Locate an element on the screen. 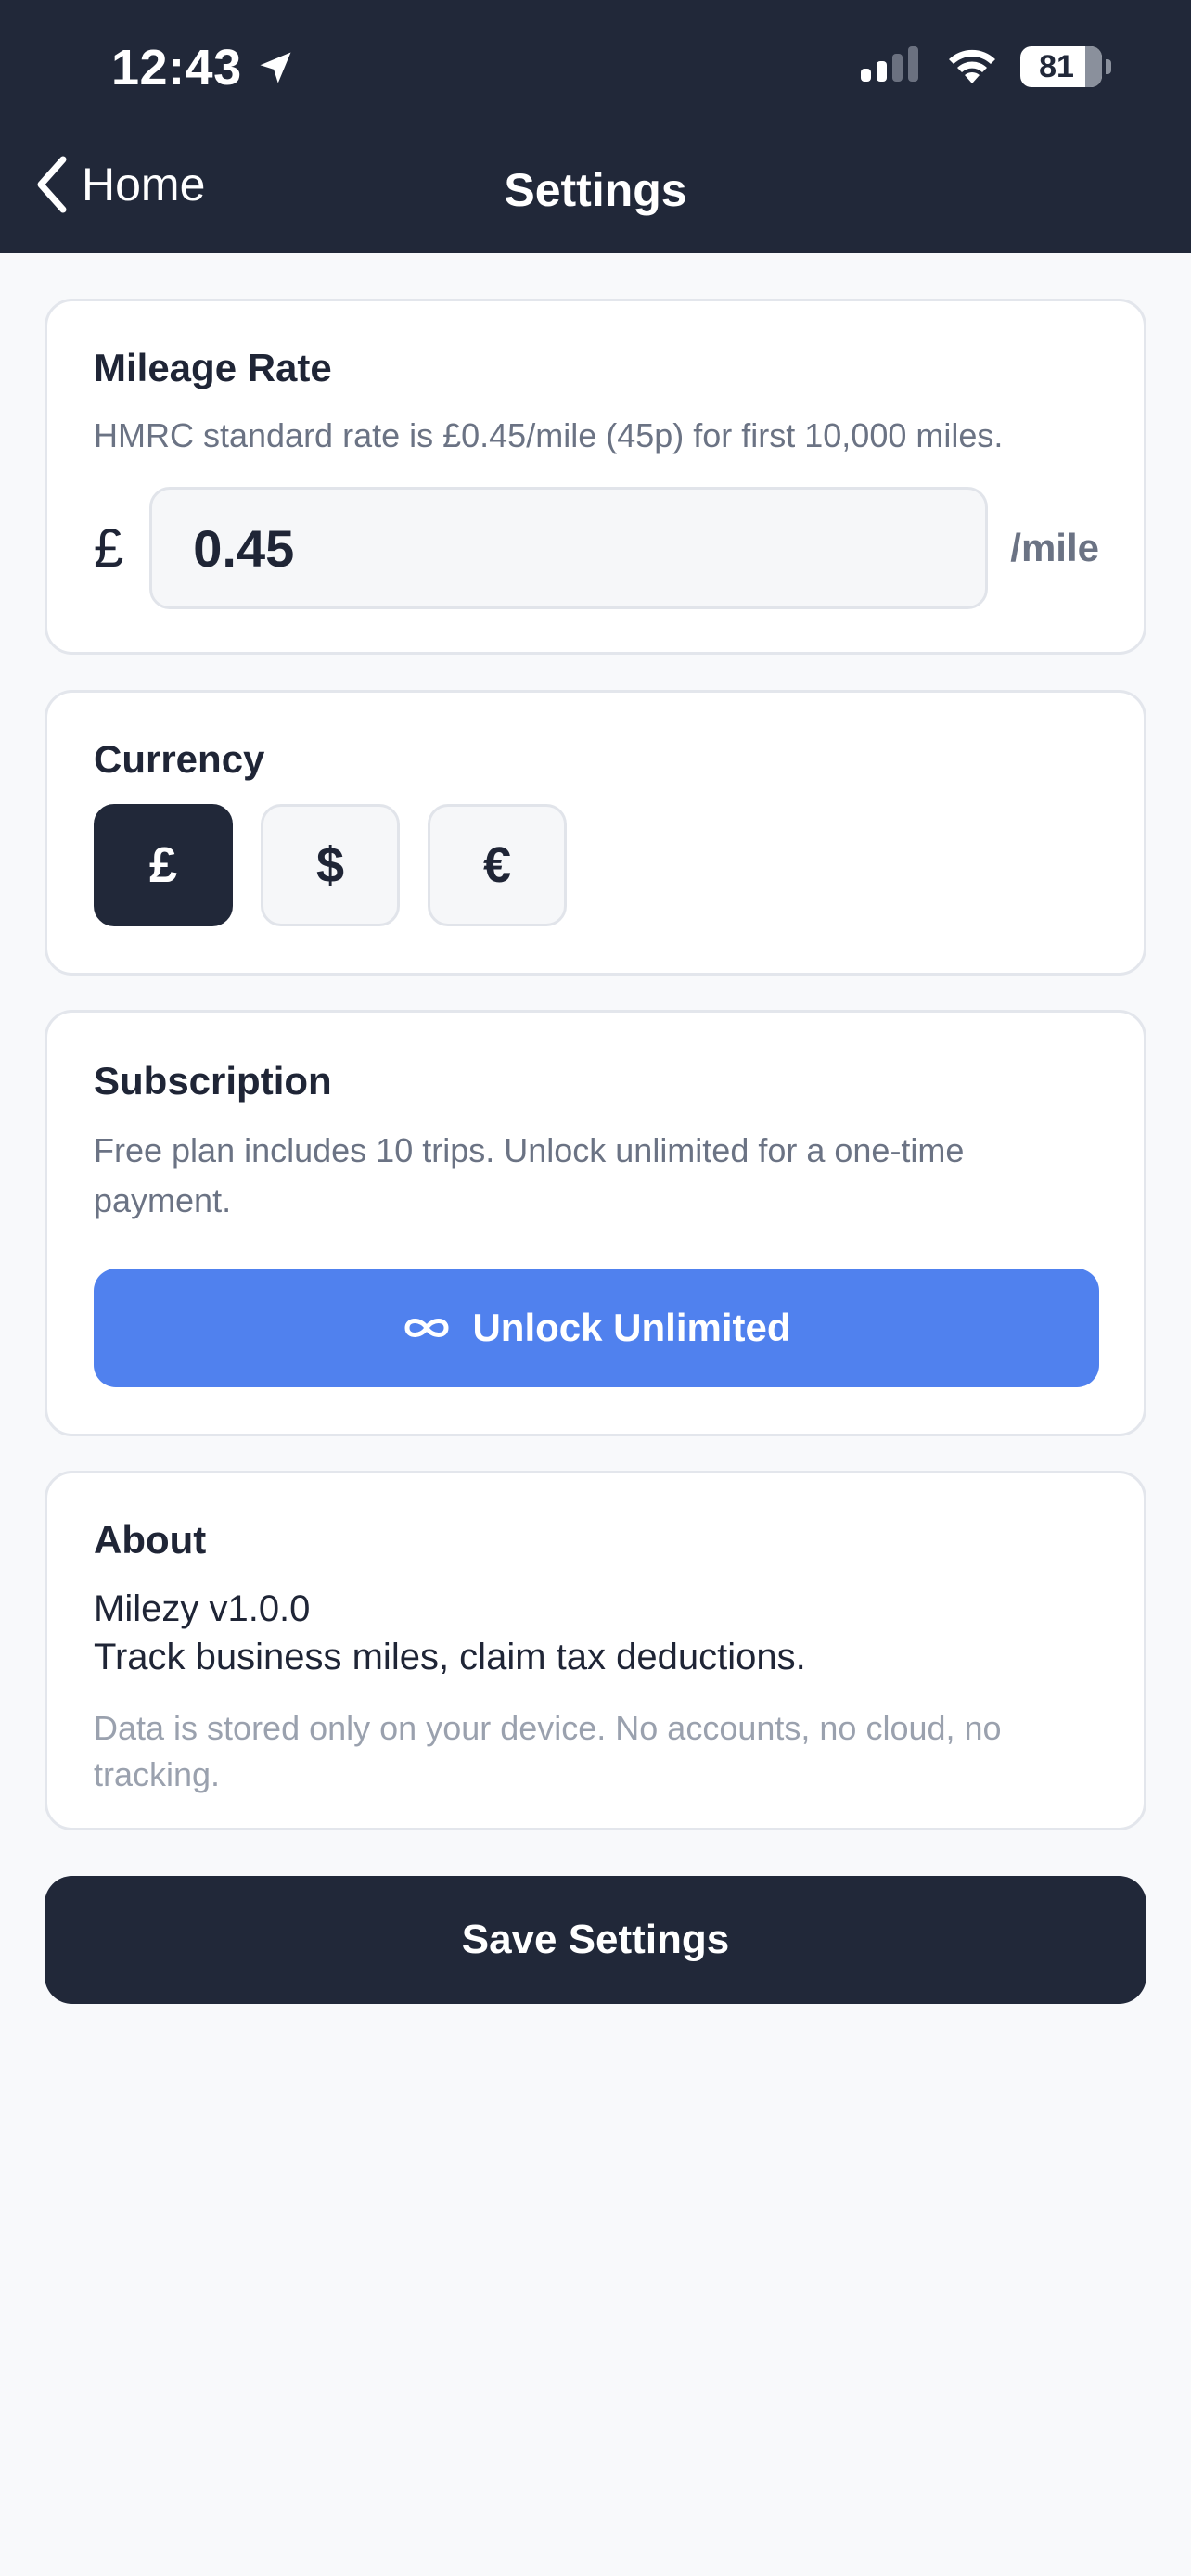 This screenshot has height=2576, width=1191. mileage-rate-row: £ /mile is located at coordinates (597, 548).